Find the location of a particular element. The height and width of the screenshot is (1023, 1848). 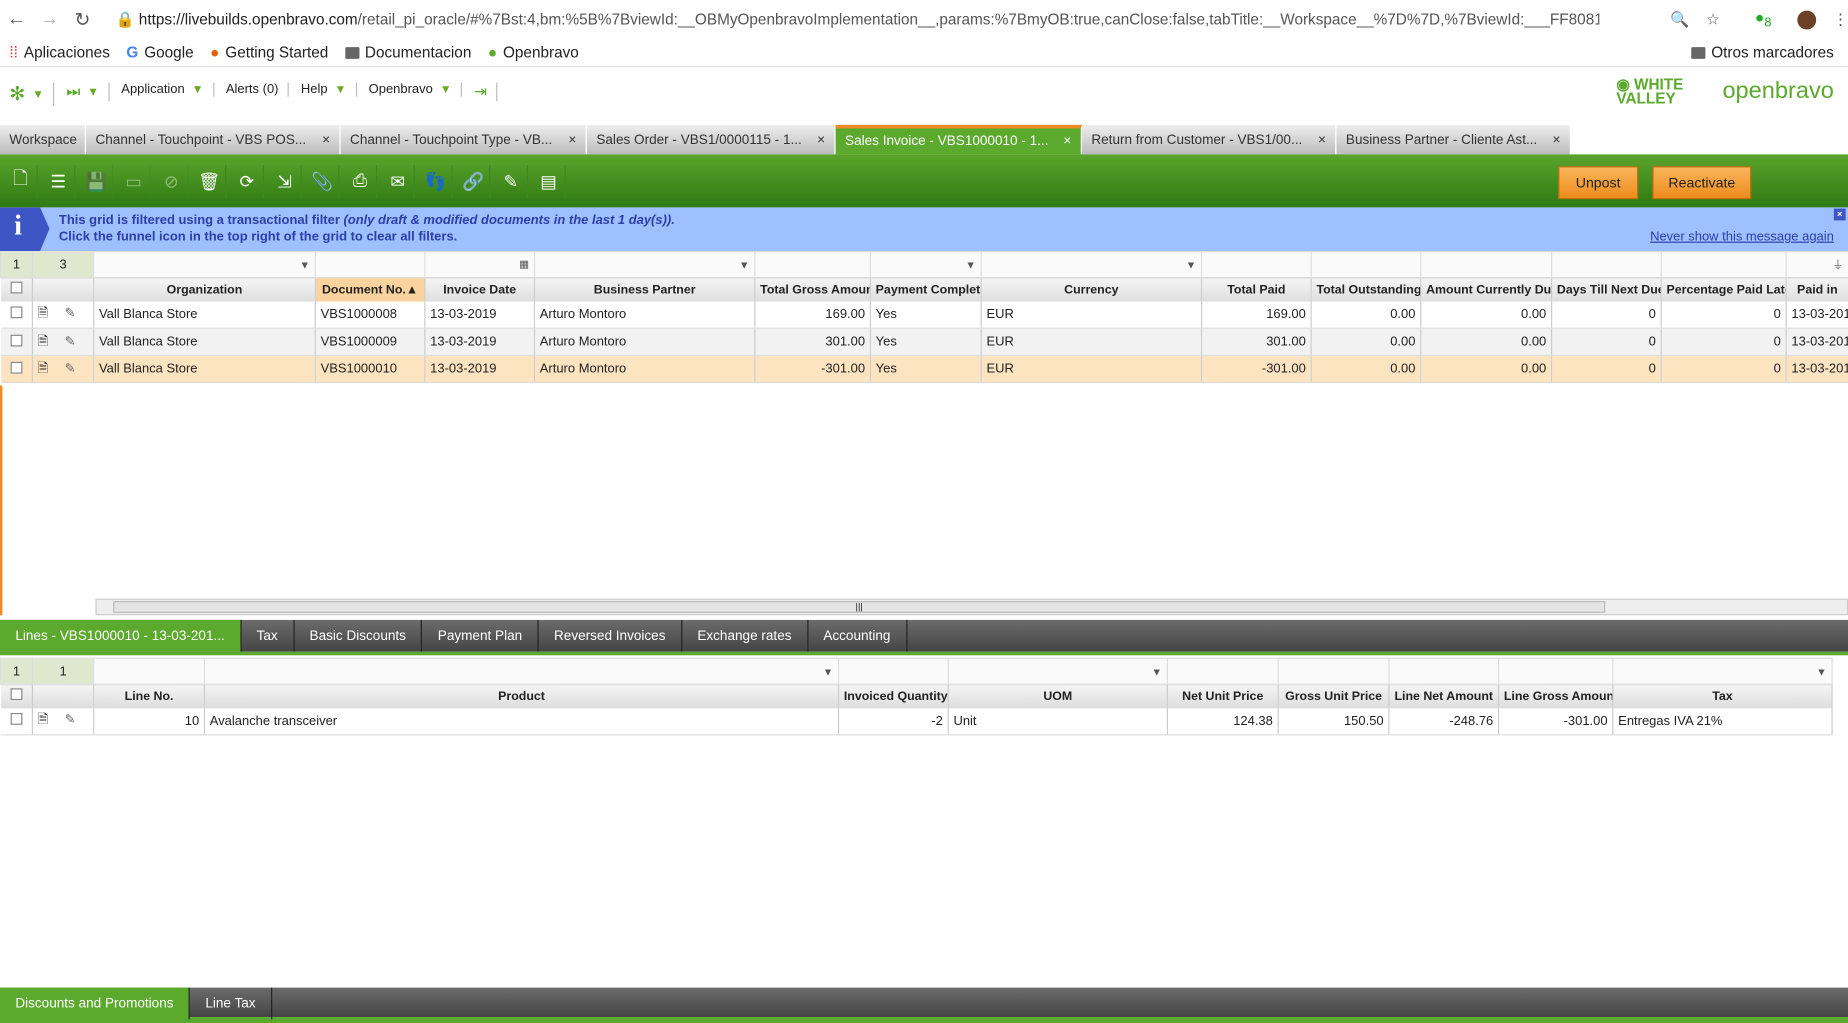

tab-5: Return from Customer - VBS1/00... × is located at coordinates (1209, 139).